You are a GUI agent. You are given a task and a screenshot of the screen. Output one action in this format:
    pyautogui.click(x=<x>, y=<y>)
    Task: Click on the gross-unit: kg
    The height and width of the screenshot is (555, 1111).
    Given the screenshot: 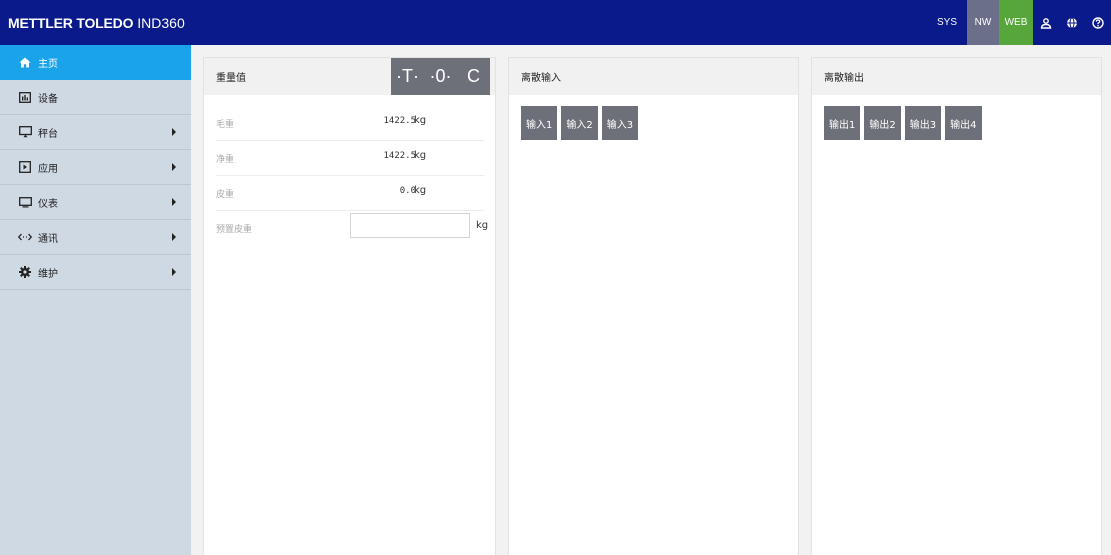 What is the action you would take?
    pyautogui.click(x=420, y=120)
    